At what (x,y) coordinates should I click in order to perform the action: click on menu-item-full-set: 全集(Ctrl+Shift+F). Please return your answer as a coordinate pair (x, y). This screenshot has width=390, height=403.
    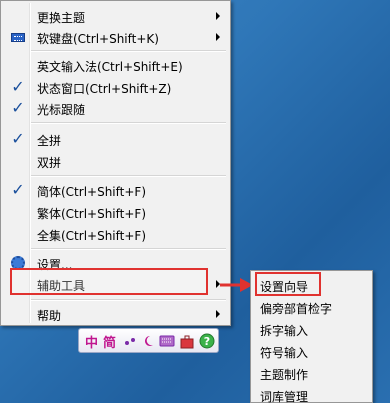
    Looking at the image, I should click on (115, 234).